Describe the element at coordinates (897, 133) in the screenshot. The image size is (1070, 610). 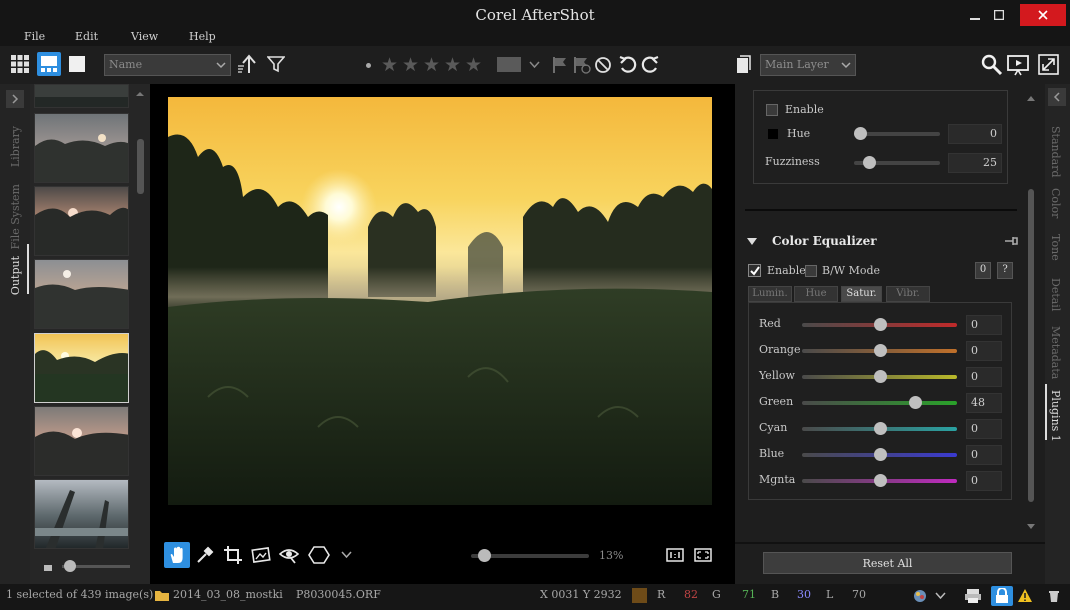
I see `hue-slider` at that location.